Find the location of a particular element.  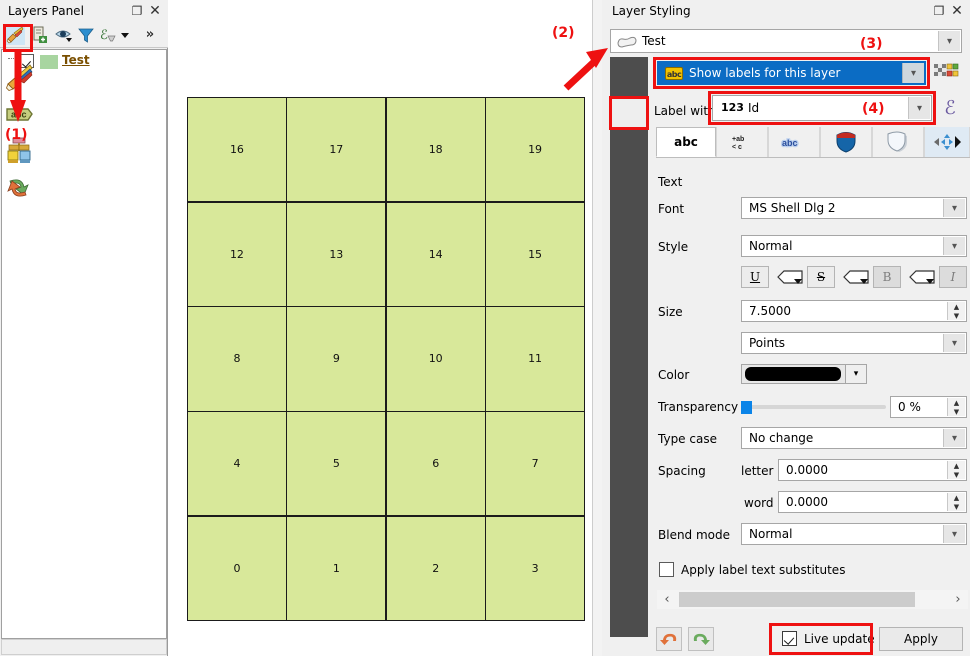

grid-cell: 9 is located at coordinates (336, 359).